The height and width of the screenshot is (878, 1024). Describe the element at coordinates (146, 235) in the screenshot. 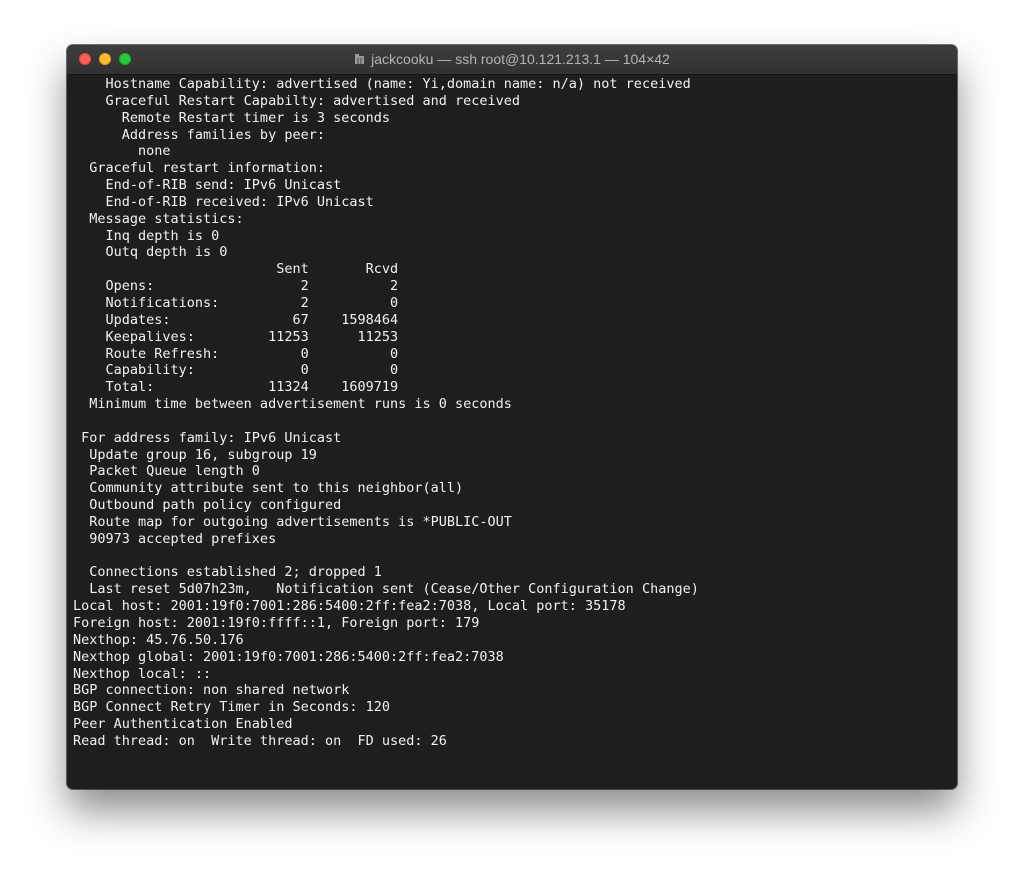

I see `terminal-line: Inq depth is 0` at that location.